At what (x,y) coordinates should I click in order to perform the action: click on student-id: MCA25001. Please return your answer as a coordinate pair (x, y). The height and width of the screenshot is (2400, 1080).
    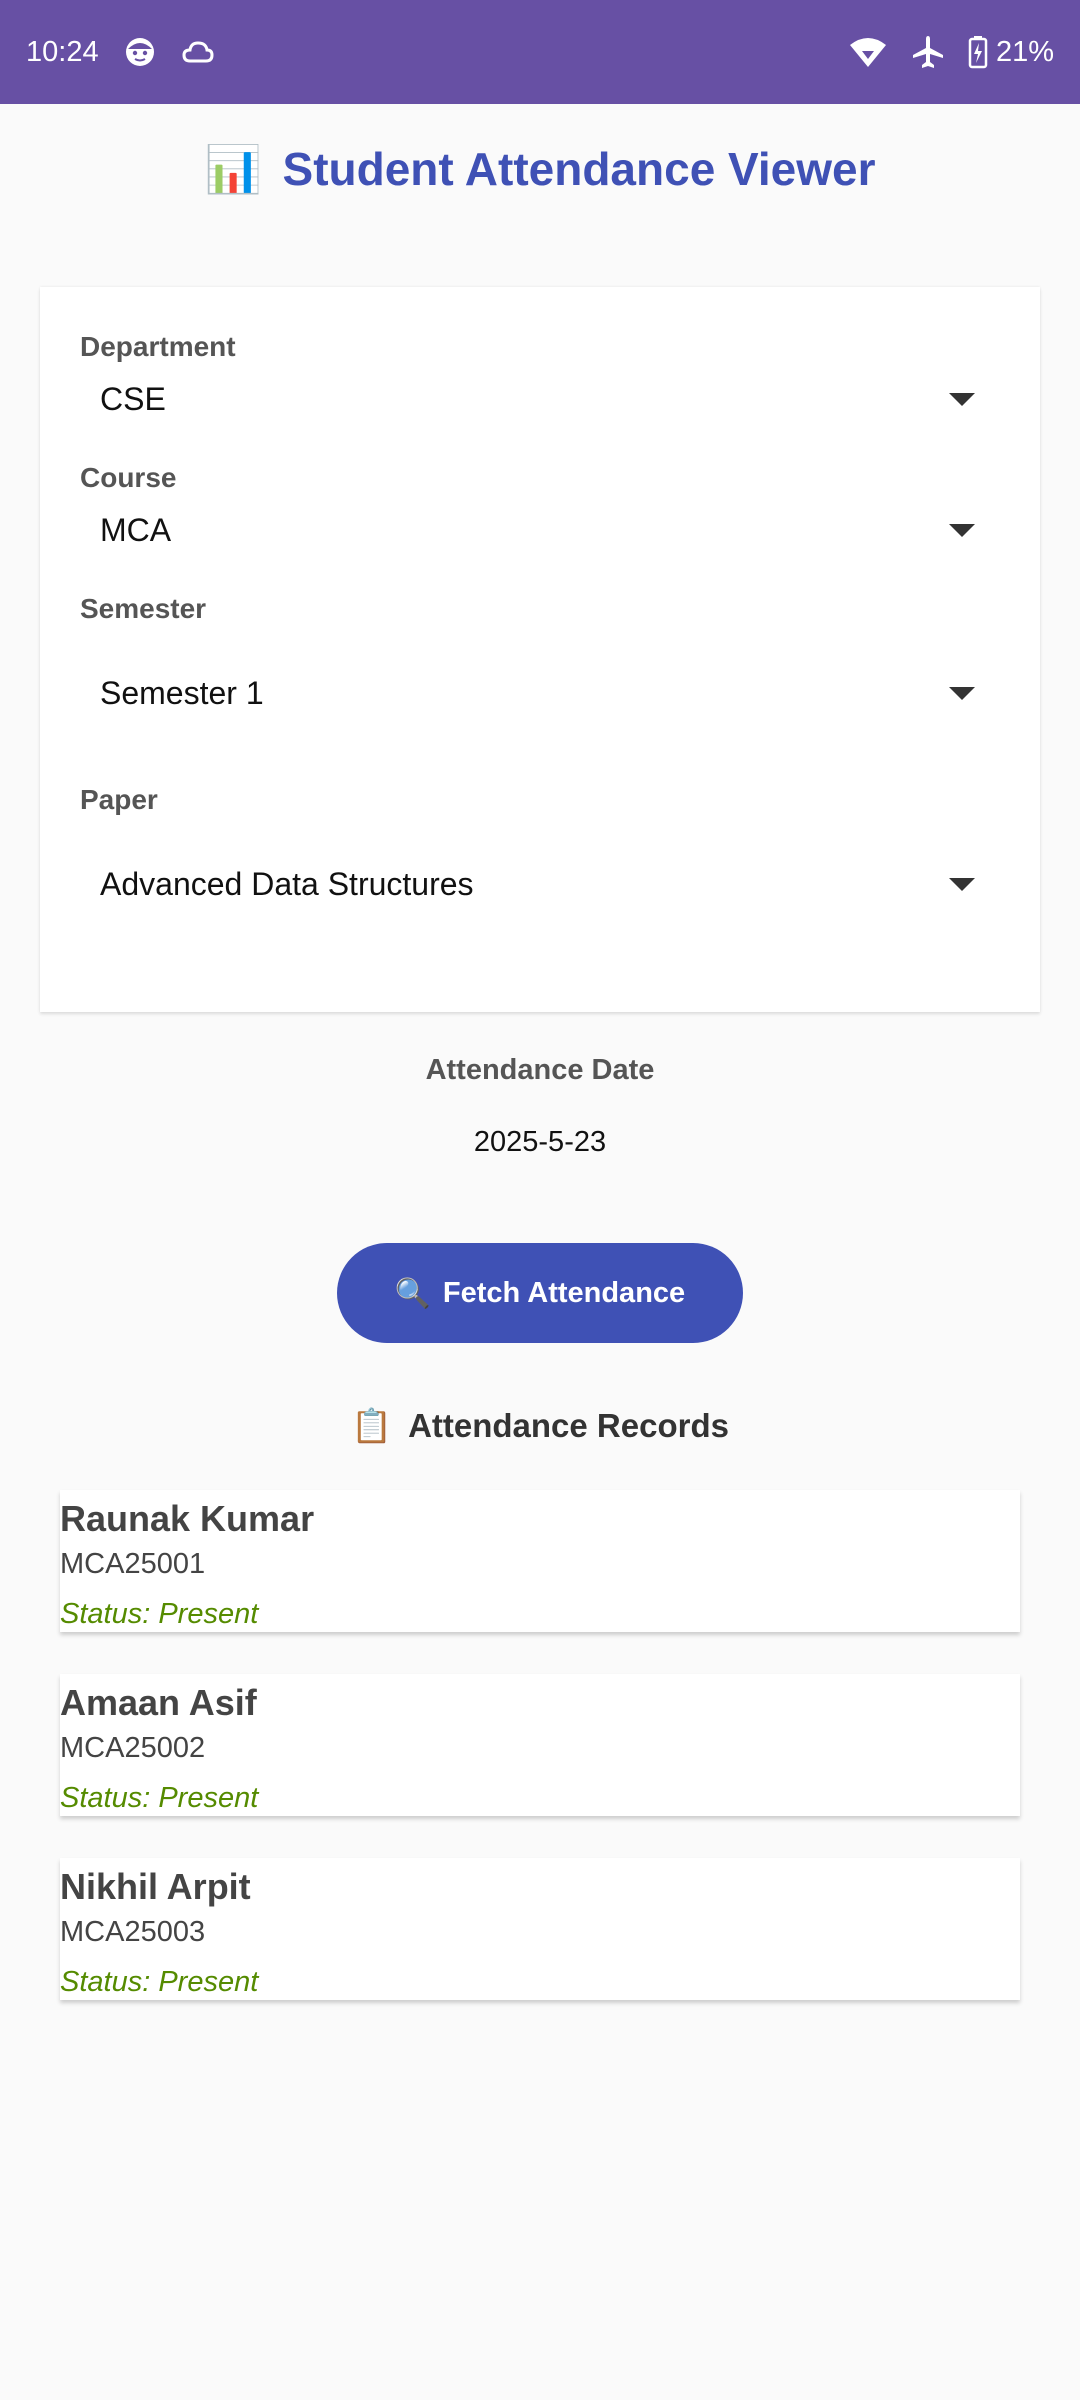
    Looking at the image, I should click on (133, 1564).